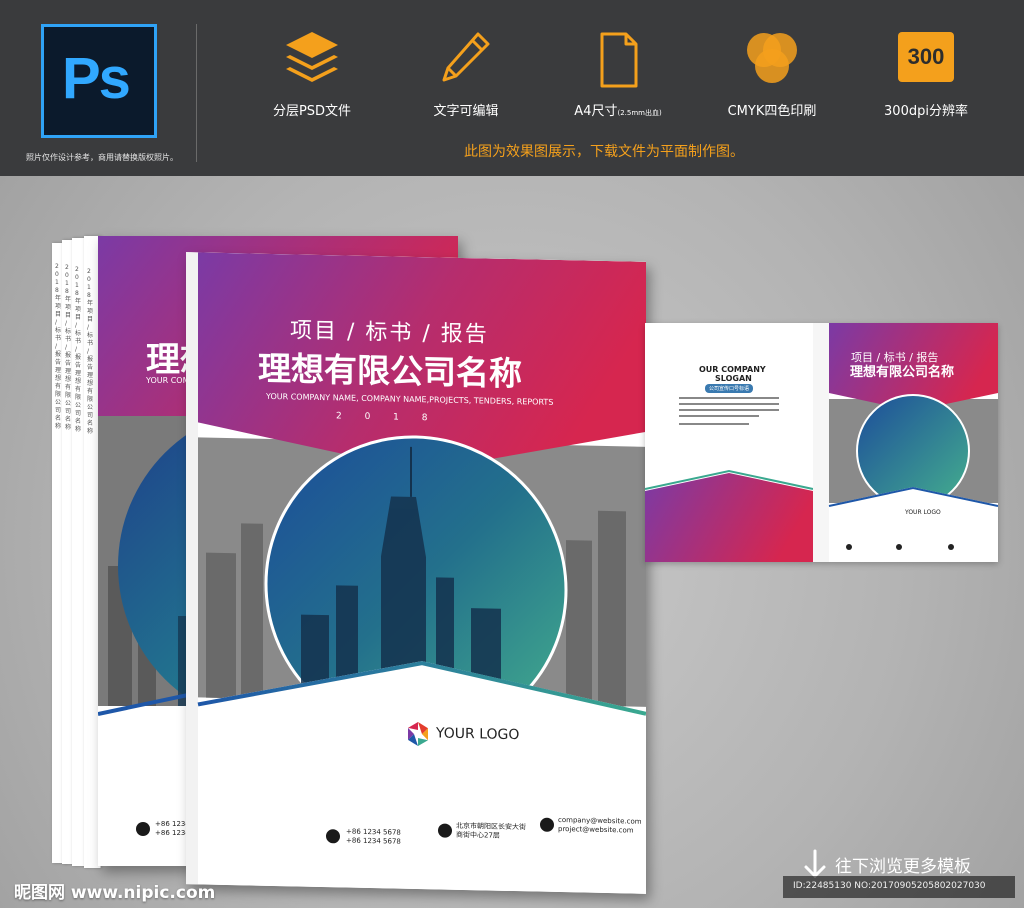 This screenshot has width=1024, height=908. I want to click on bleed-note: (2.5mm出血), so click(639, 113).